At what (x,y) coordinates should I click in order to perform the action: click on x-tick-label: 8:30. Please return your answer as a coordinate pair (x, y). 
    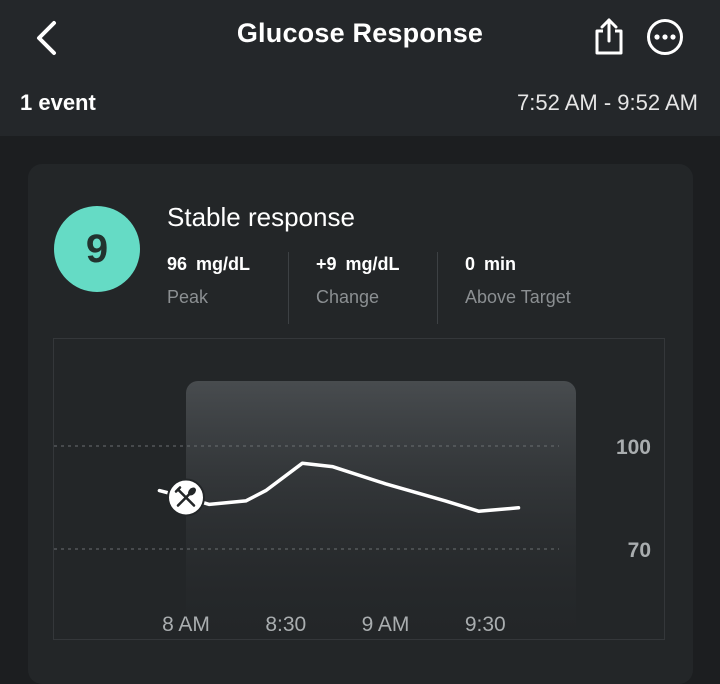
    Looking at the image, I should click on (285, 624).